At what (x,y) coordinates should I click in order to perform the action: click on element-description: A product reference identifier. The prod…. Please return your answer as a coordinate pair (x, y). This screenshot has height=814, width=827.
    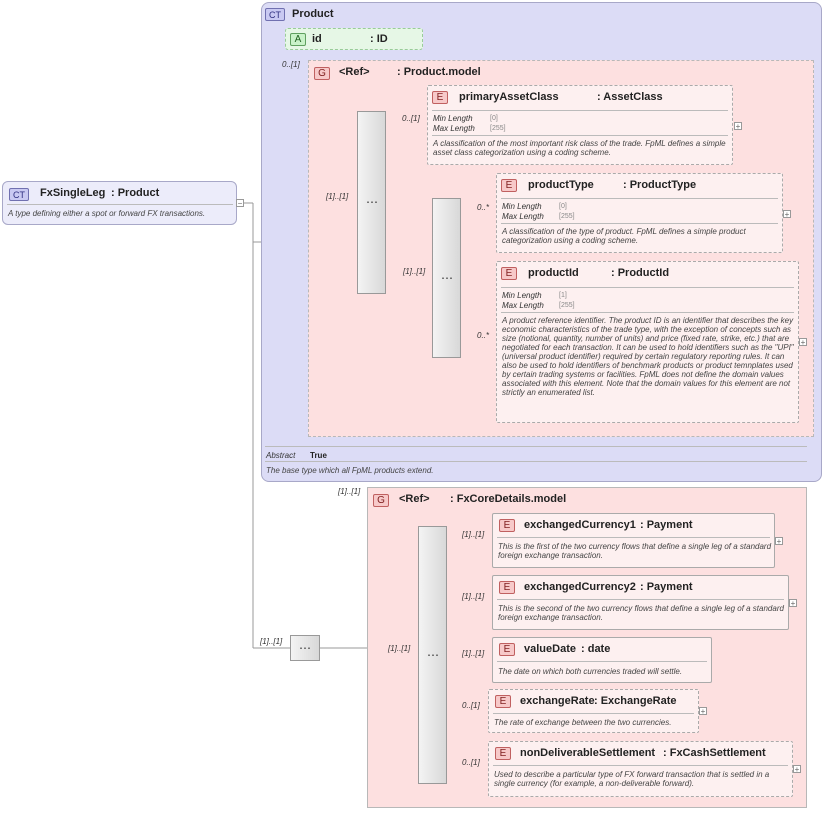
    Looking at the image, I should click on (648, 356).